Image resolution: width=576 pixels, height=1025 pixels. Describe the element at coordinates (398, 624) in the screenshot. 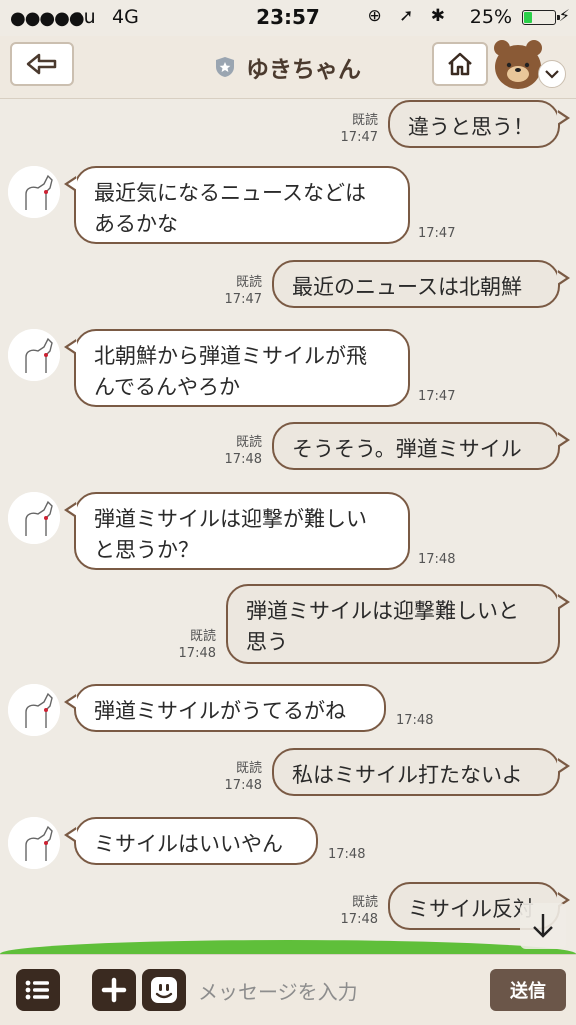

I see `outgoing-message: 弾道ミサイルは迎撃難しいと 思う` at that location.